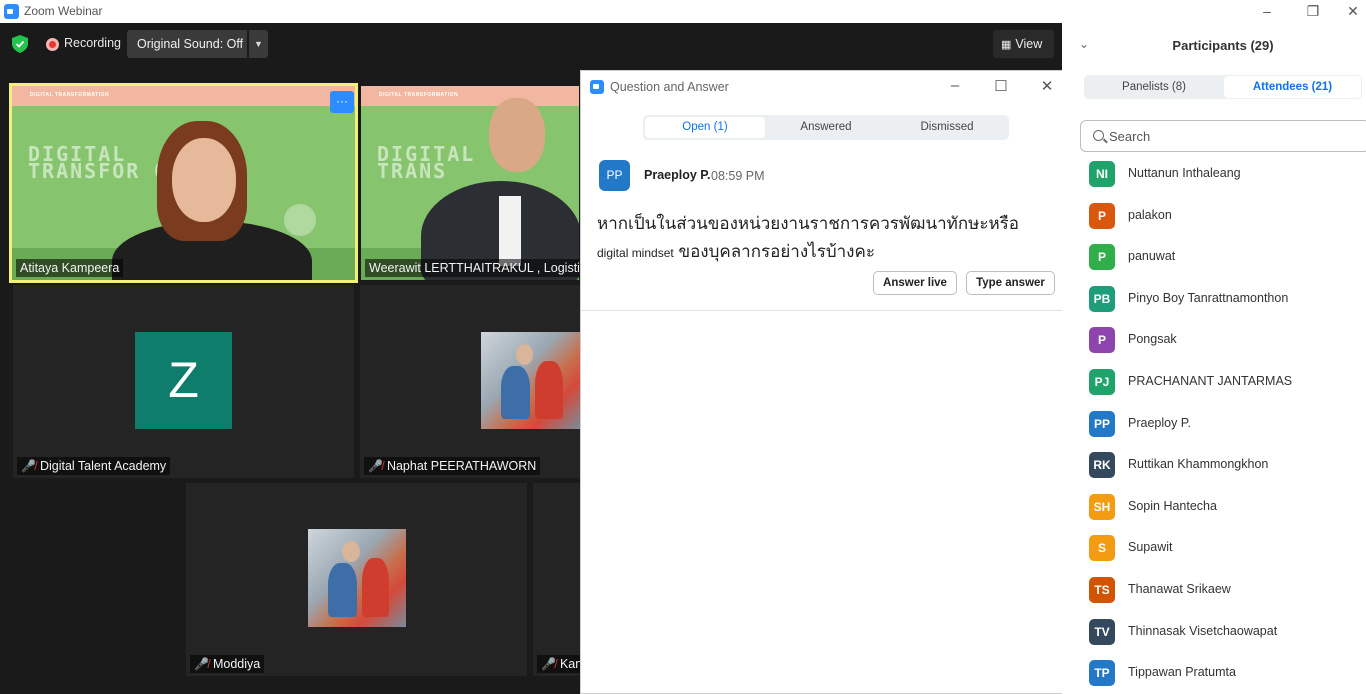 This screenshot has height=694, width=1366. Describe the element at coordinates (705, 127) in the screenshot. I see `tab-open: Open (1)` at that location.